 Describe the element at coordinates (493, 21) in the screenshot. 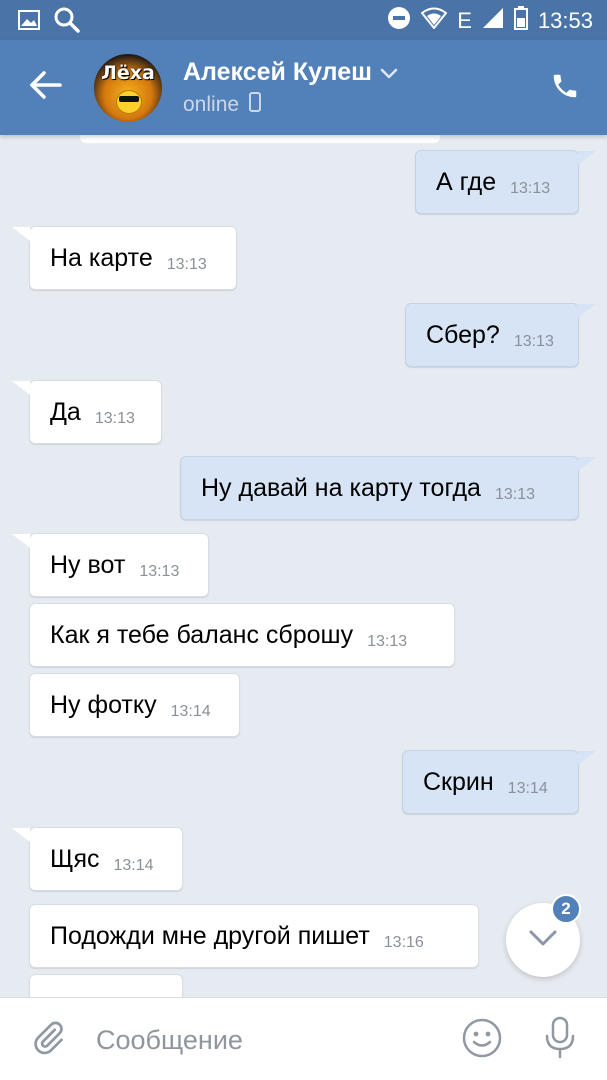

I see `signal-icon` at that location.